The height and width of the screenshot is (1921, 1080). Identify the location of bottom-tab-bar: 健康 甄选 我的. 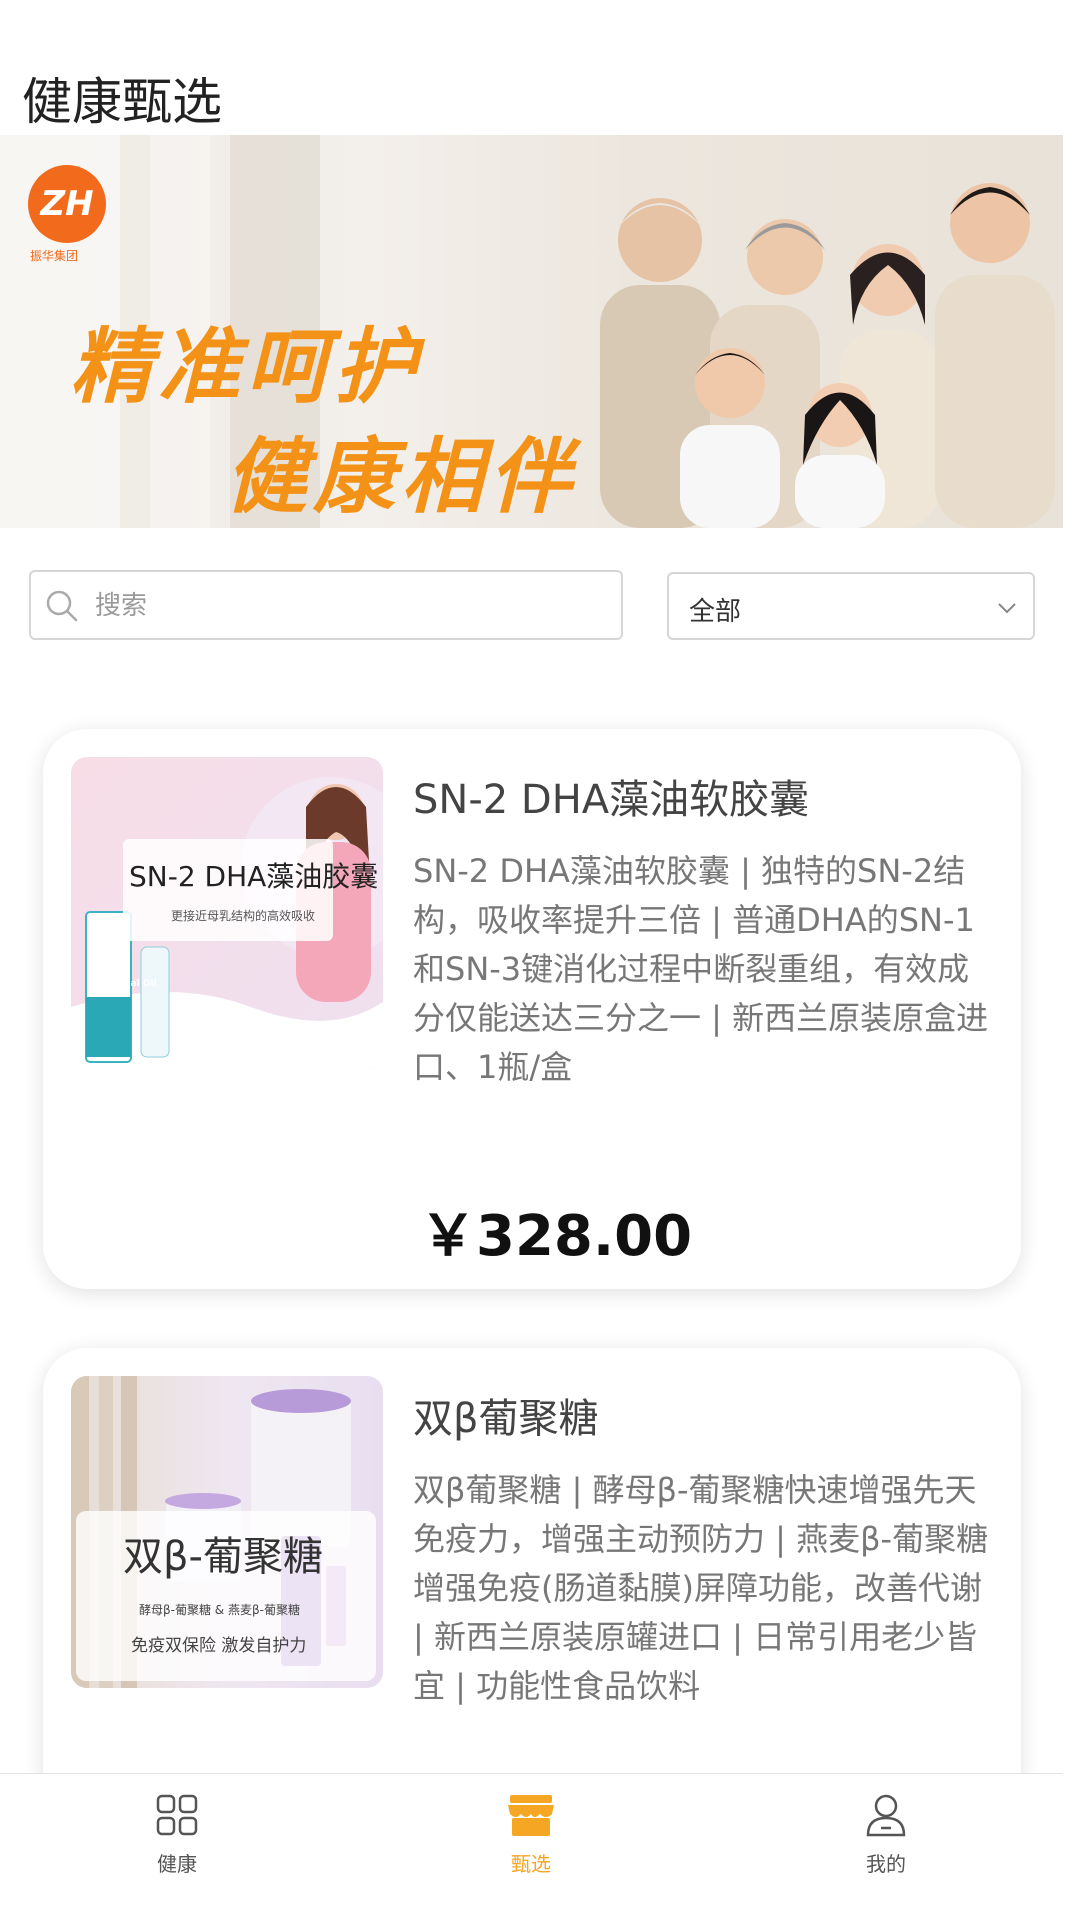
(531, 1847).